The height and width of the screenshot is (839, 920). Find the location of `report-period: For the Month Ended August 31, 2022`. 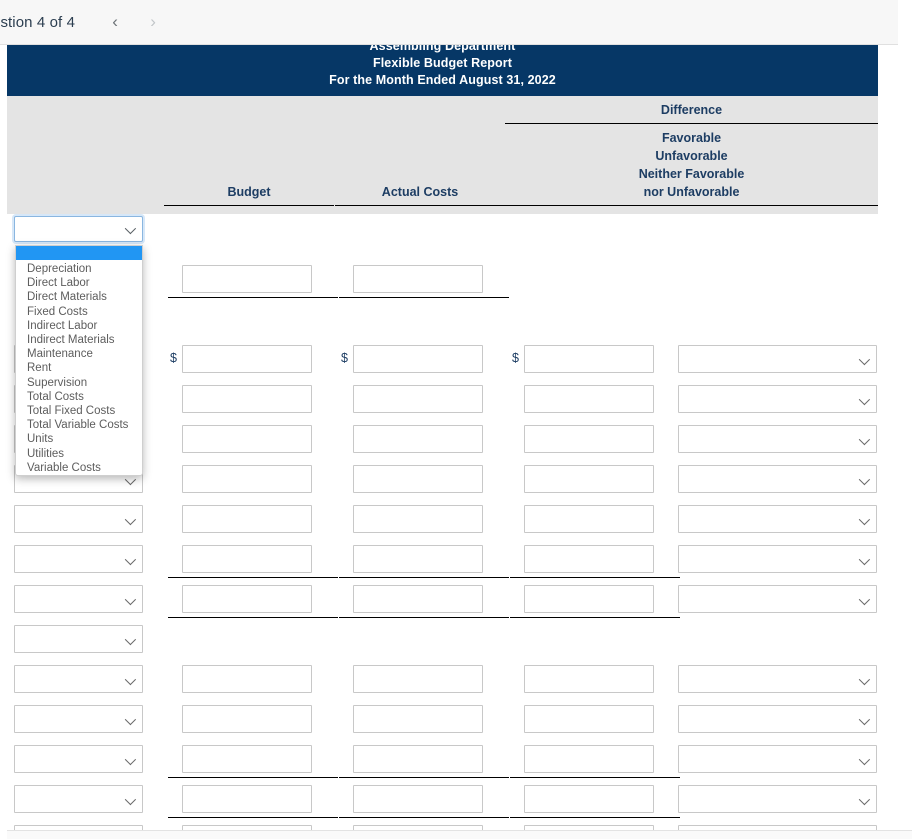

report-period: For the Month Ended August 31, 2022 is located at coordinates (442, 80).